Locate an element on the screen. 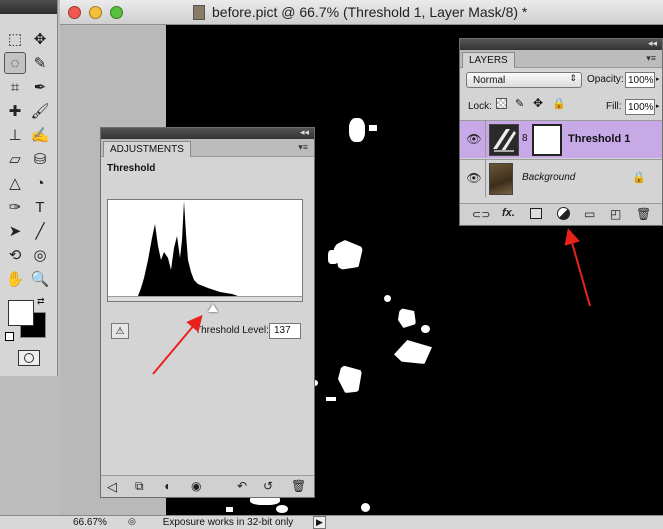 This screenshot has width=663, height=529. quick-mask-icon is located at coordinates (29, 358).